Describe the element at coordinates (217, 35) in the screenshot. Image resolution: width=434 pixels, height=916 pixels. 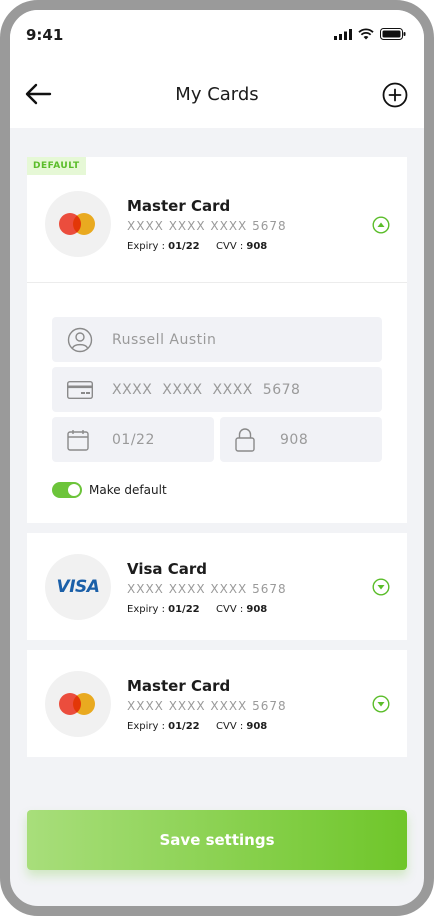
I see `status-bar: 9:41` at that location.